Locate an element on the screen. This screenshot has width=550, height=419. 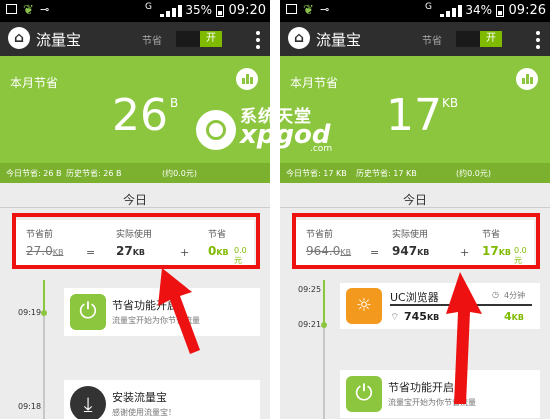
battery-percent: 34% is located at coordinates (478, 10).